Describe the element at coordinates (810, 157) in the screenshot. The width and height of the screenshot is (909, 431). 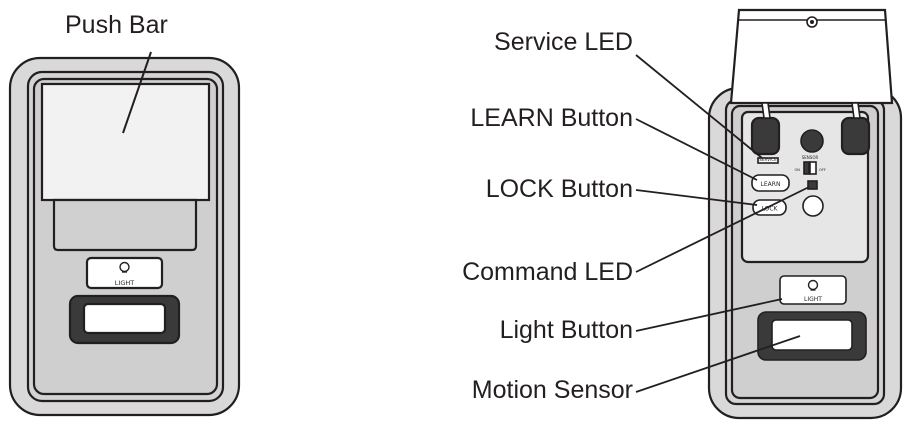
I see `sensor-text: SENSOR` at that location.